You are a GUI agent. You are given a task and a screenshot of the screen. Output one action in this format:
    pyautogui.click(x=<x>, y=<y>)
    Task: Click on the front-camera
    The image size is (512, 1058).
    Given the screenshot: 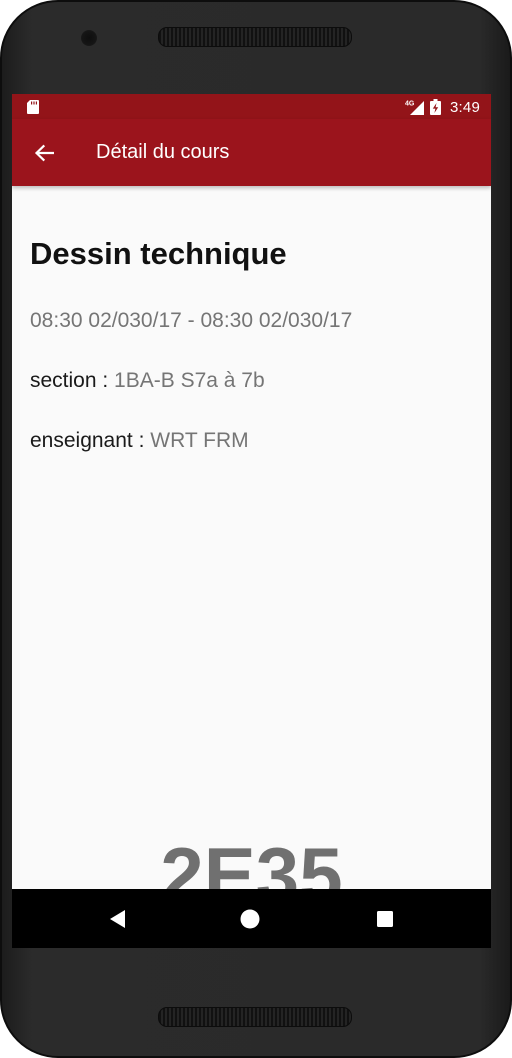 What is the action you would take?
    pyautogui.click(x=89, y=38)
    